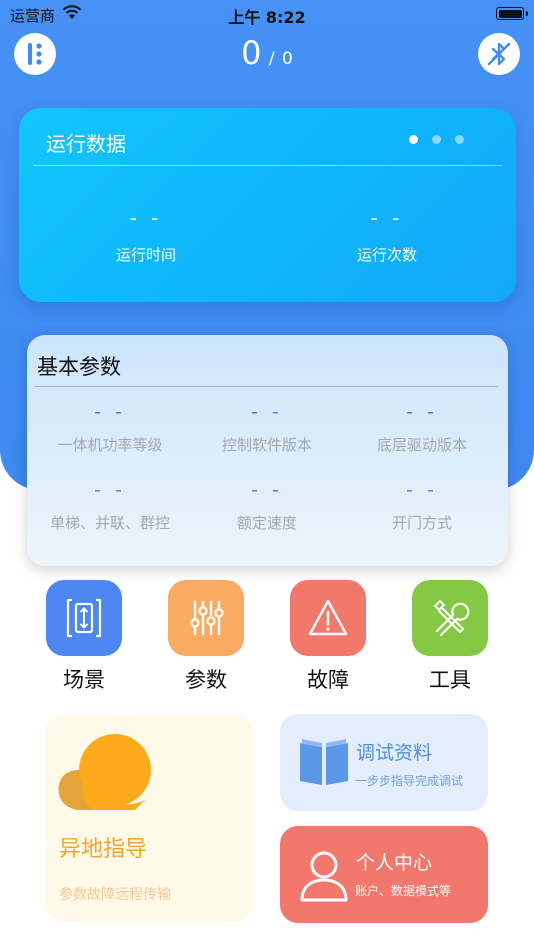 This screenshot has height=950, width=534. Describe the element at coordinates (267, 53) in the screenshot. I see `connection-counter: 0 / 0` at that location.